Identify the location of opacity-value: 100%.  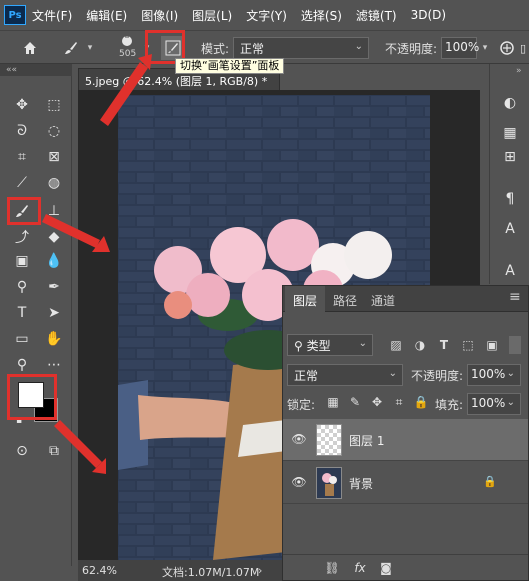
(462, 47).